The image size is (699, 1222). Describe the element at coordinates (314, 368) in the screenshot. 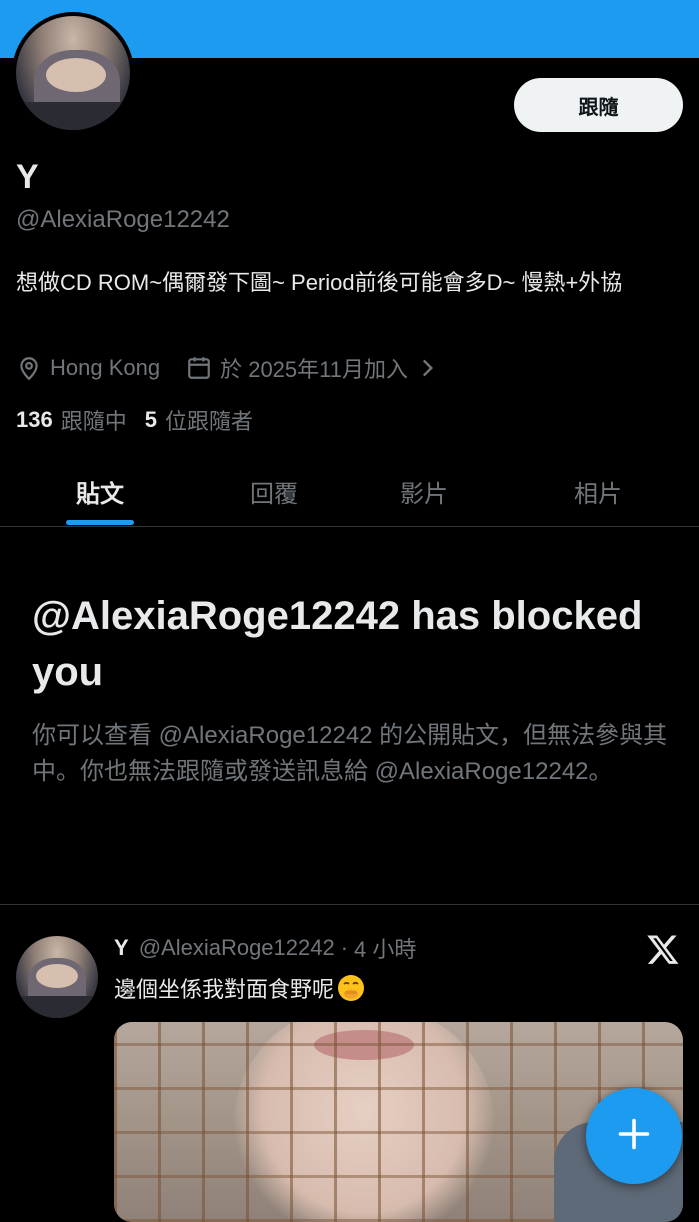

I see `profile-joined-date: 於 2025年11月加入` at that location.